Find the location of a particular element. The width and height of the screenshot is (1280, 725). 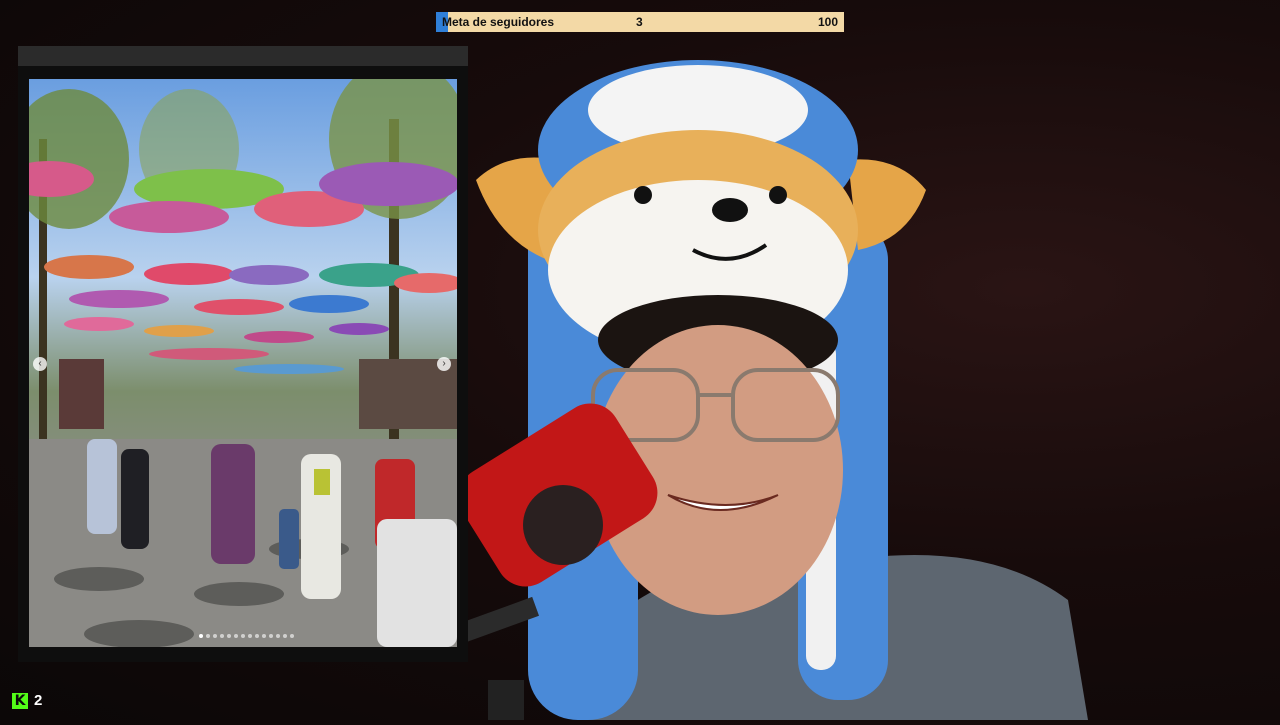

viewer-count-badge: K 2 is located at coordinates (27, 700).